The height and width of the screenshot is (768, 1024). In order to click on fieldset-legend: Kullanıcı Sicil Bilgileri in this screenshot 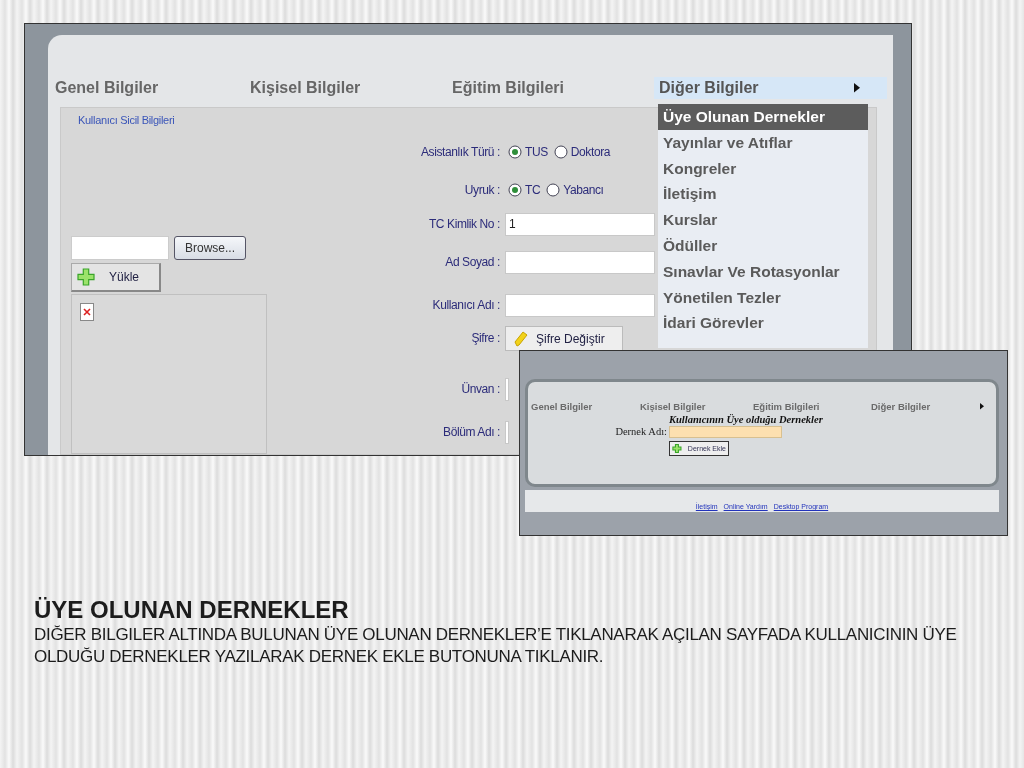, I will do `click(126, 120)`.